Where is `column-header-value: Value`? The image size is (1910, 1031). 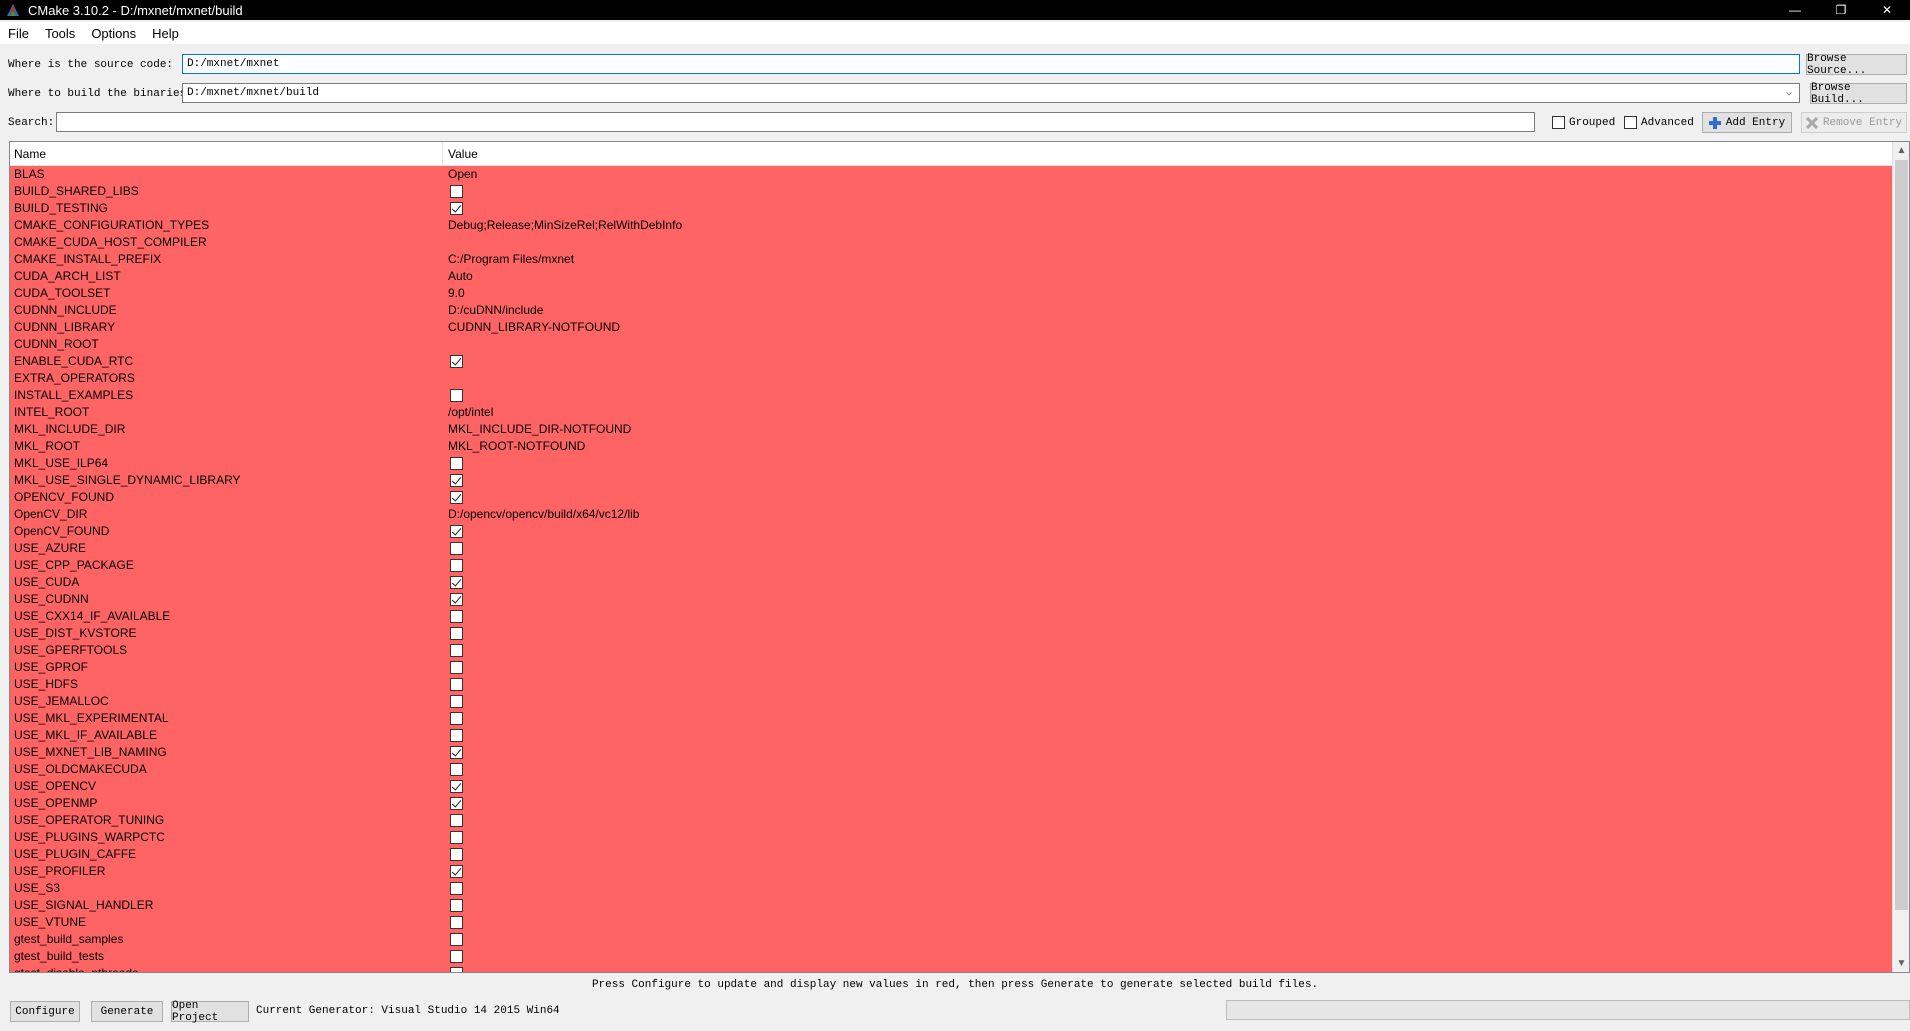 column-header-value: Value is located at coordinates (463, 154).